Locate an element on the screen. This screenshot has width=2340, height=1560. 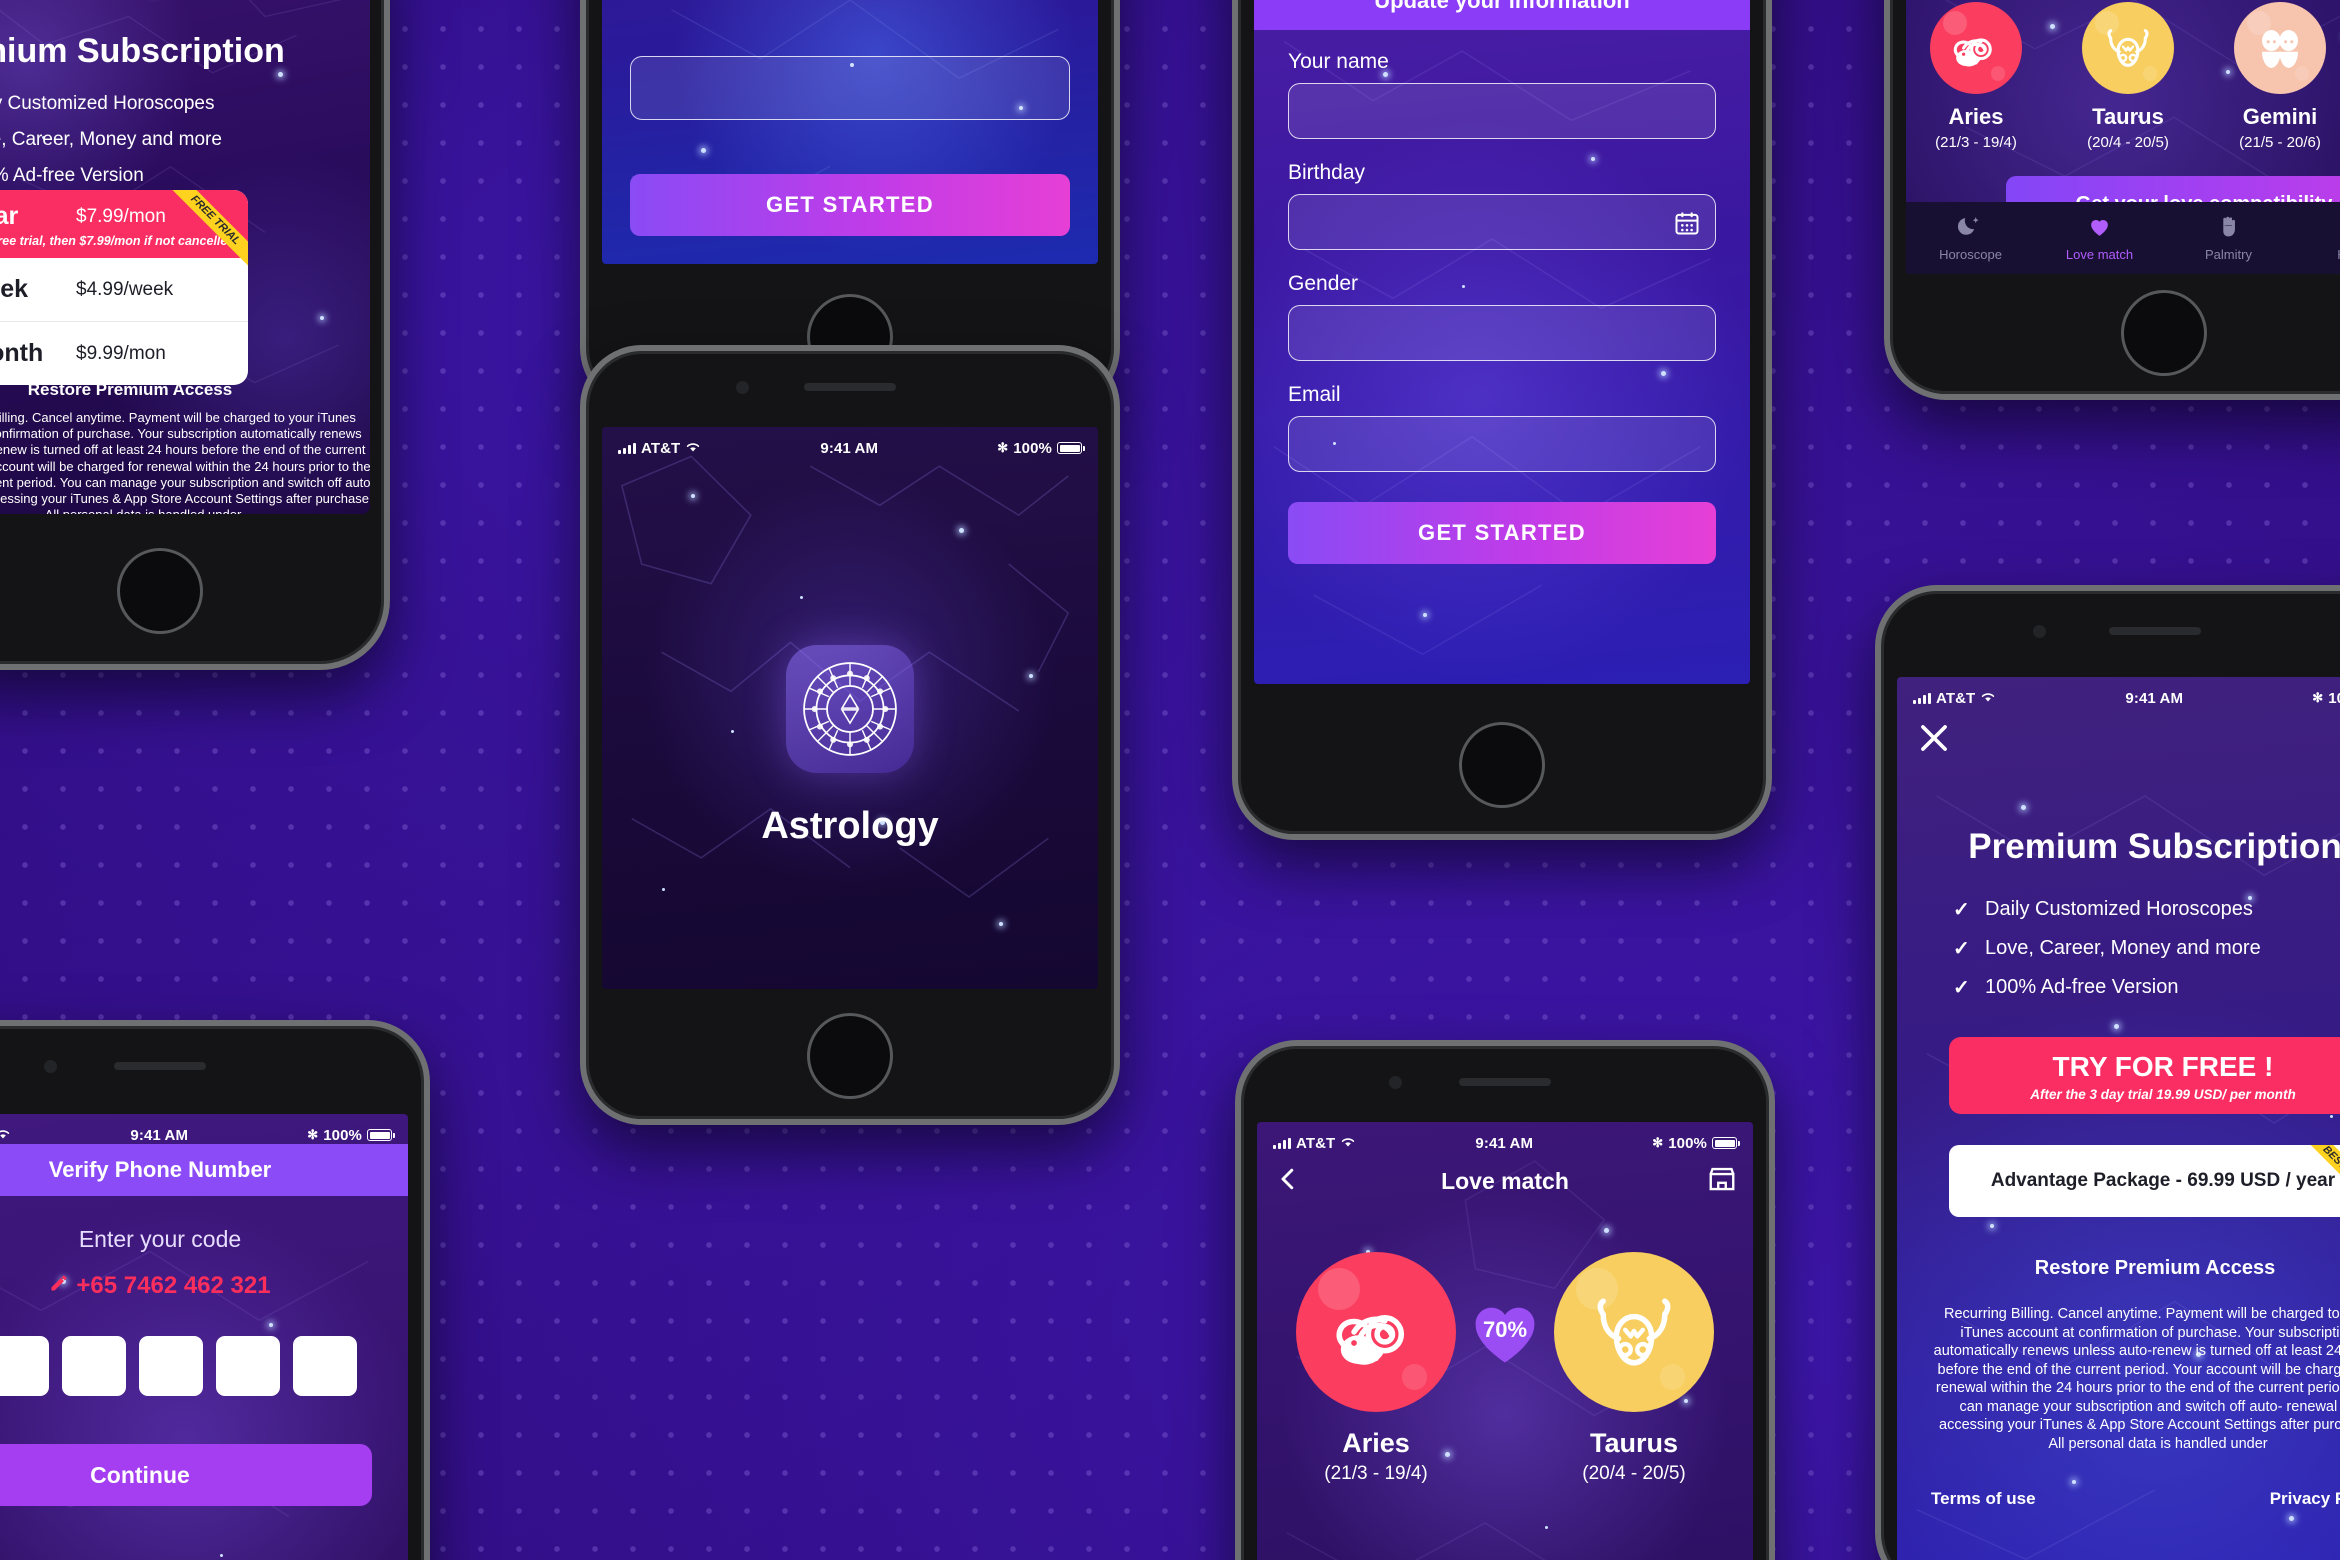
feature-item: ✓ Love, Career, Money and more is located at coordinates (111, 139).